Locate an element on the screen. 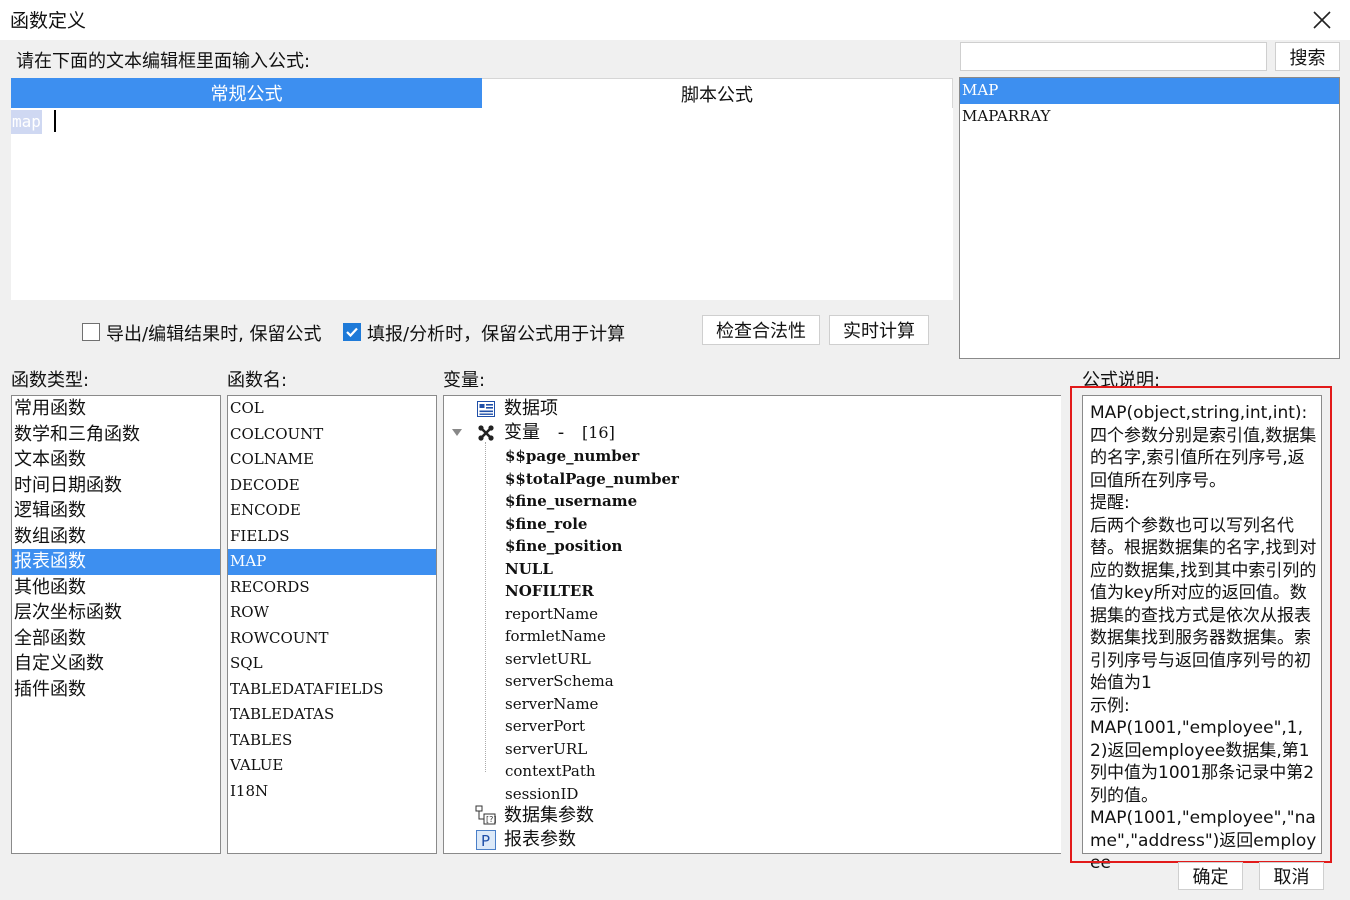 The image size is (1350, 900). list-item: 时间日期函数 is located at coordinates (116, 486).